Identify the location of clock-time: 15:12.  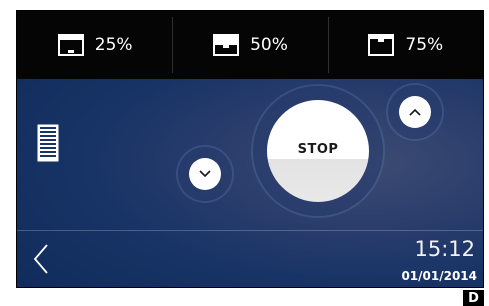
(444, 249).